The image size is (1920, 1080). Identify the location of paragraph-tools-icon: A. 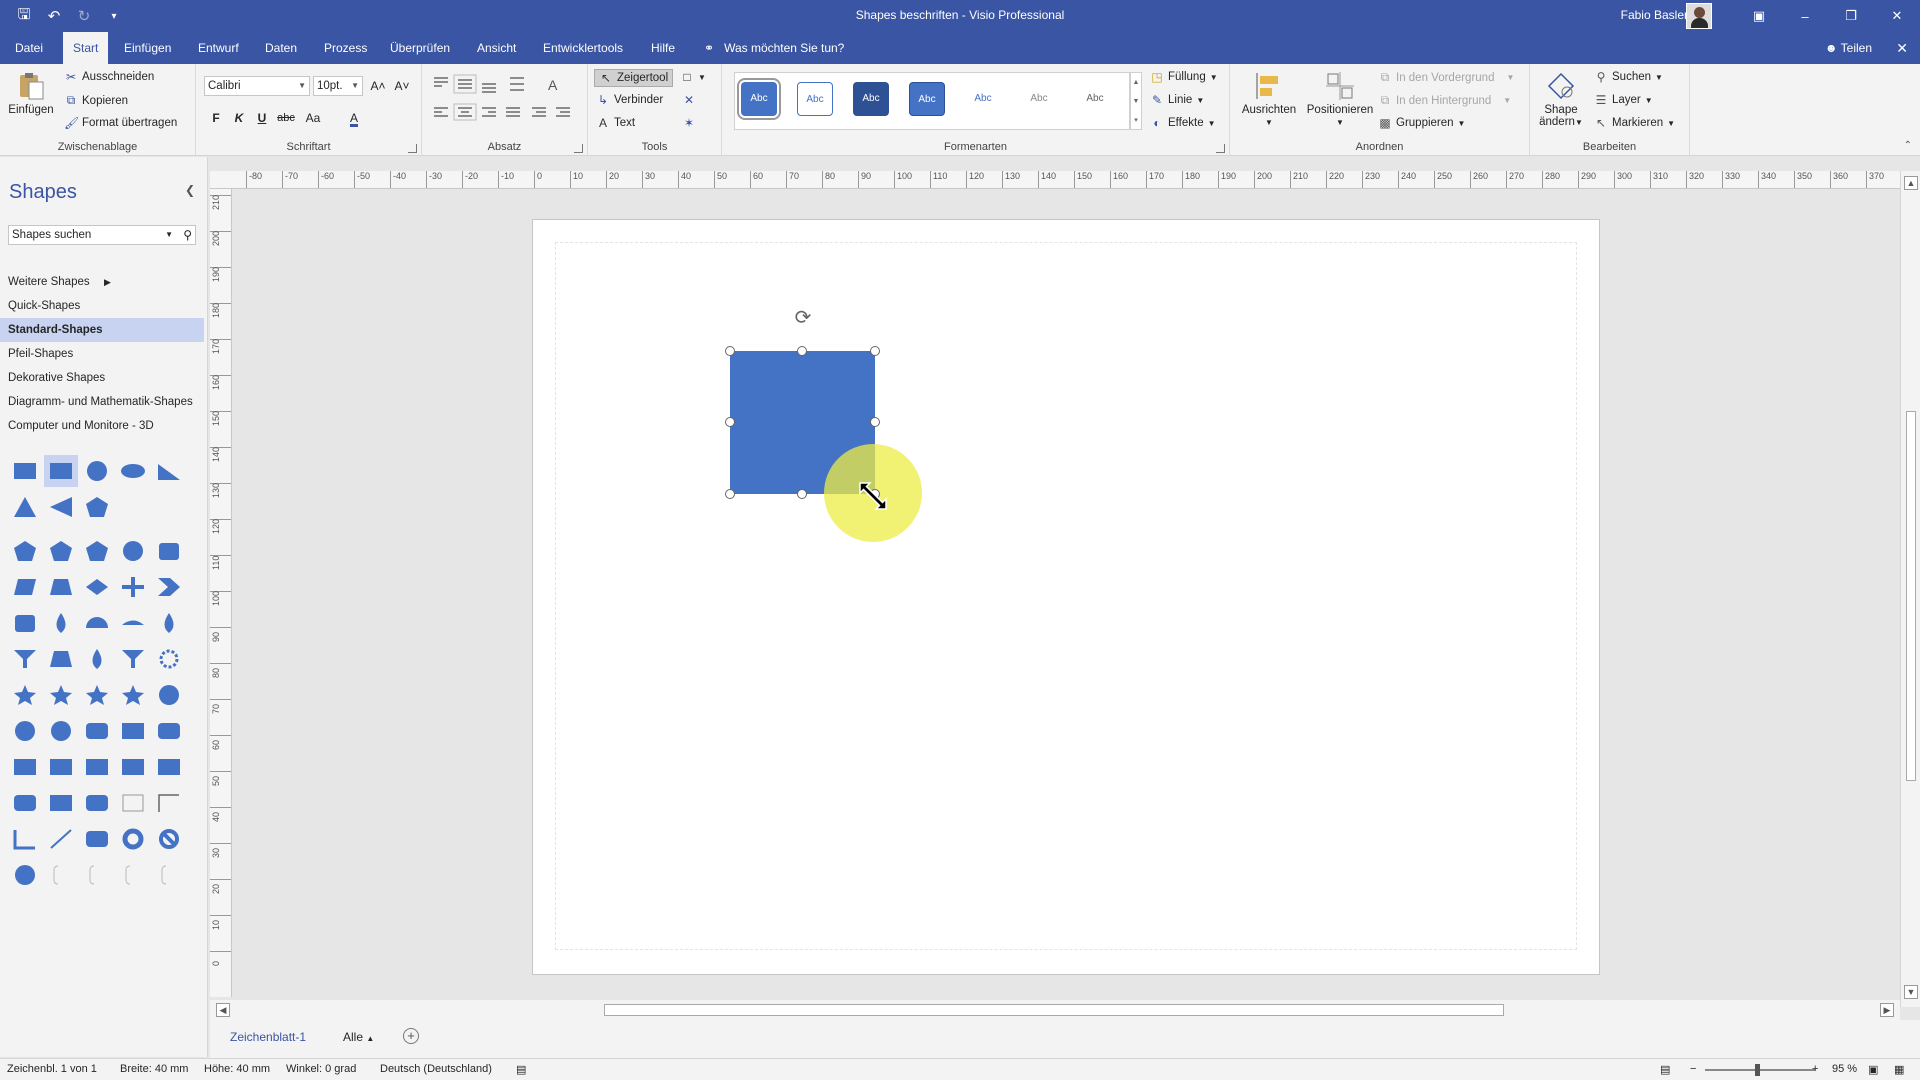
(507, 104).